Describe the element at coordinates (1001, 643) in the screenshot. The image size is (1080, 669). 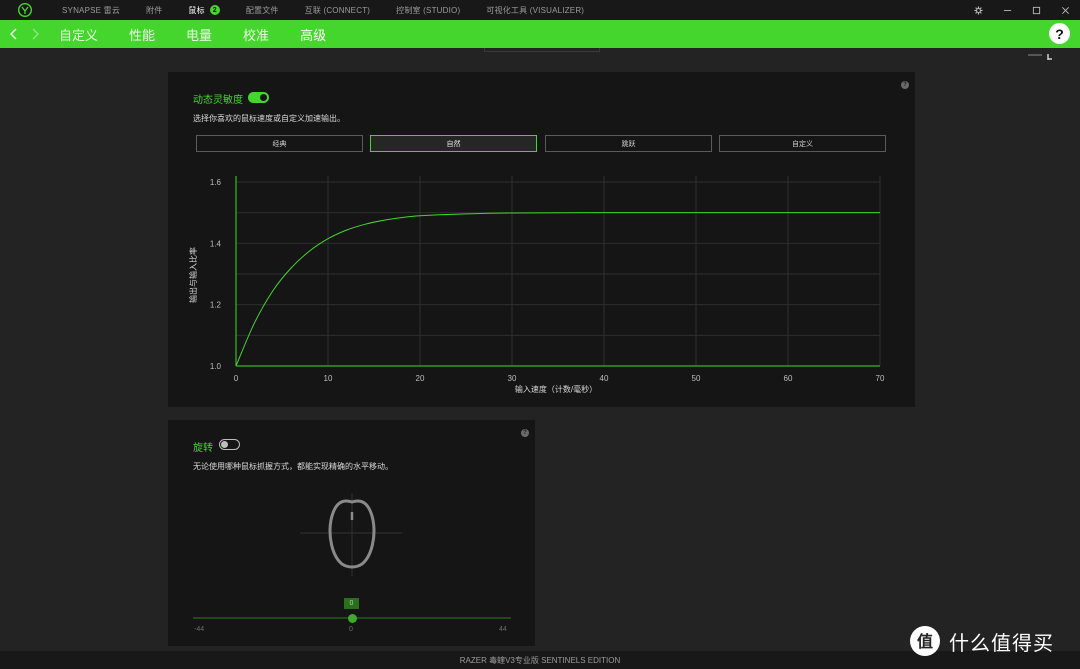
I see `watermark-text: 什么值得买` at that location.